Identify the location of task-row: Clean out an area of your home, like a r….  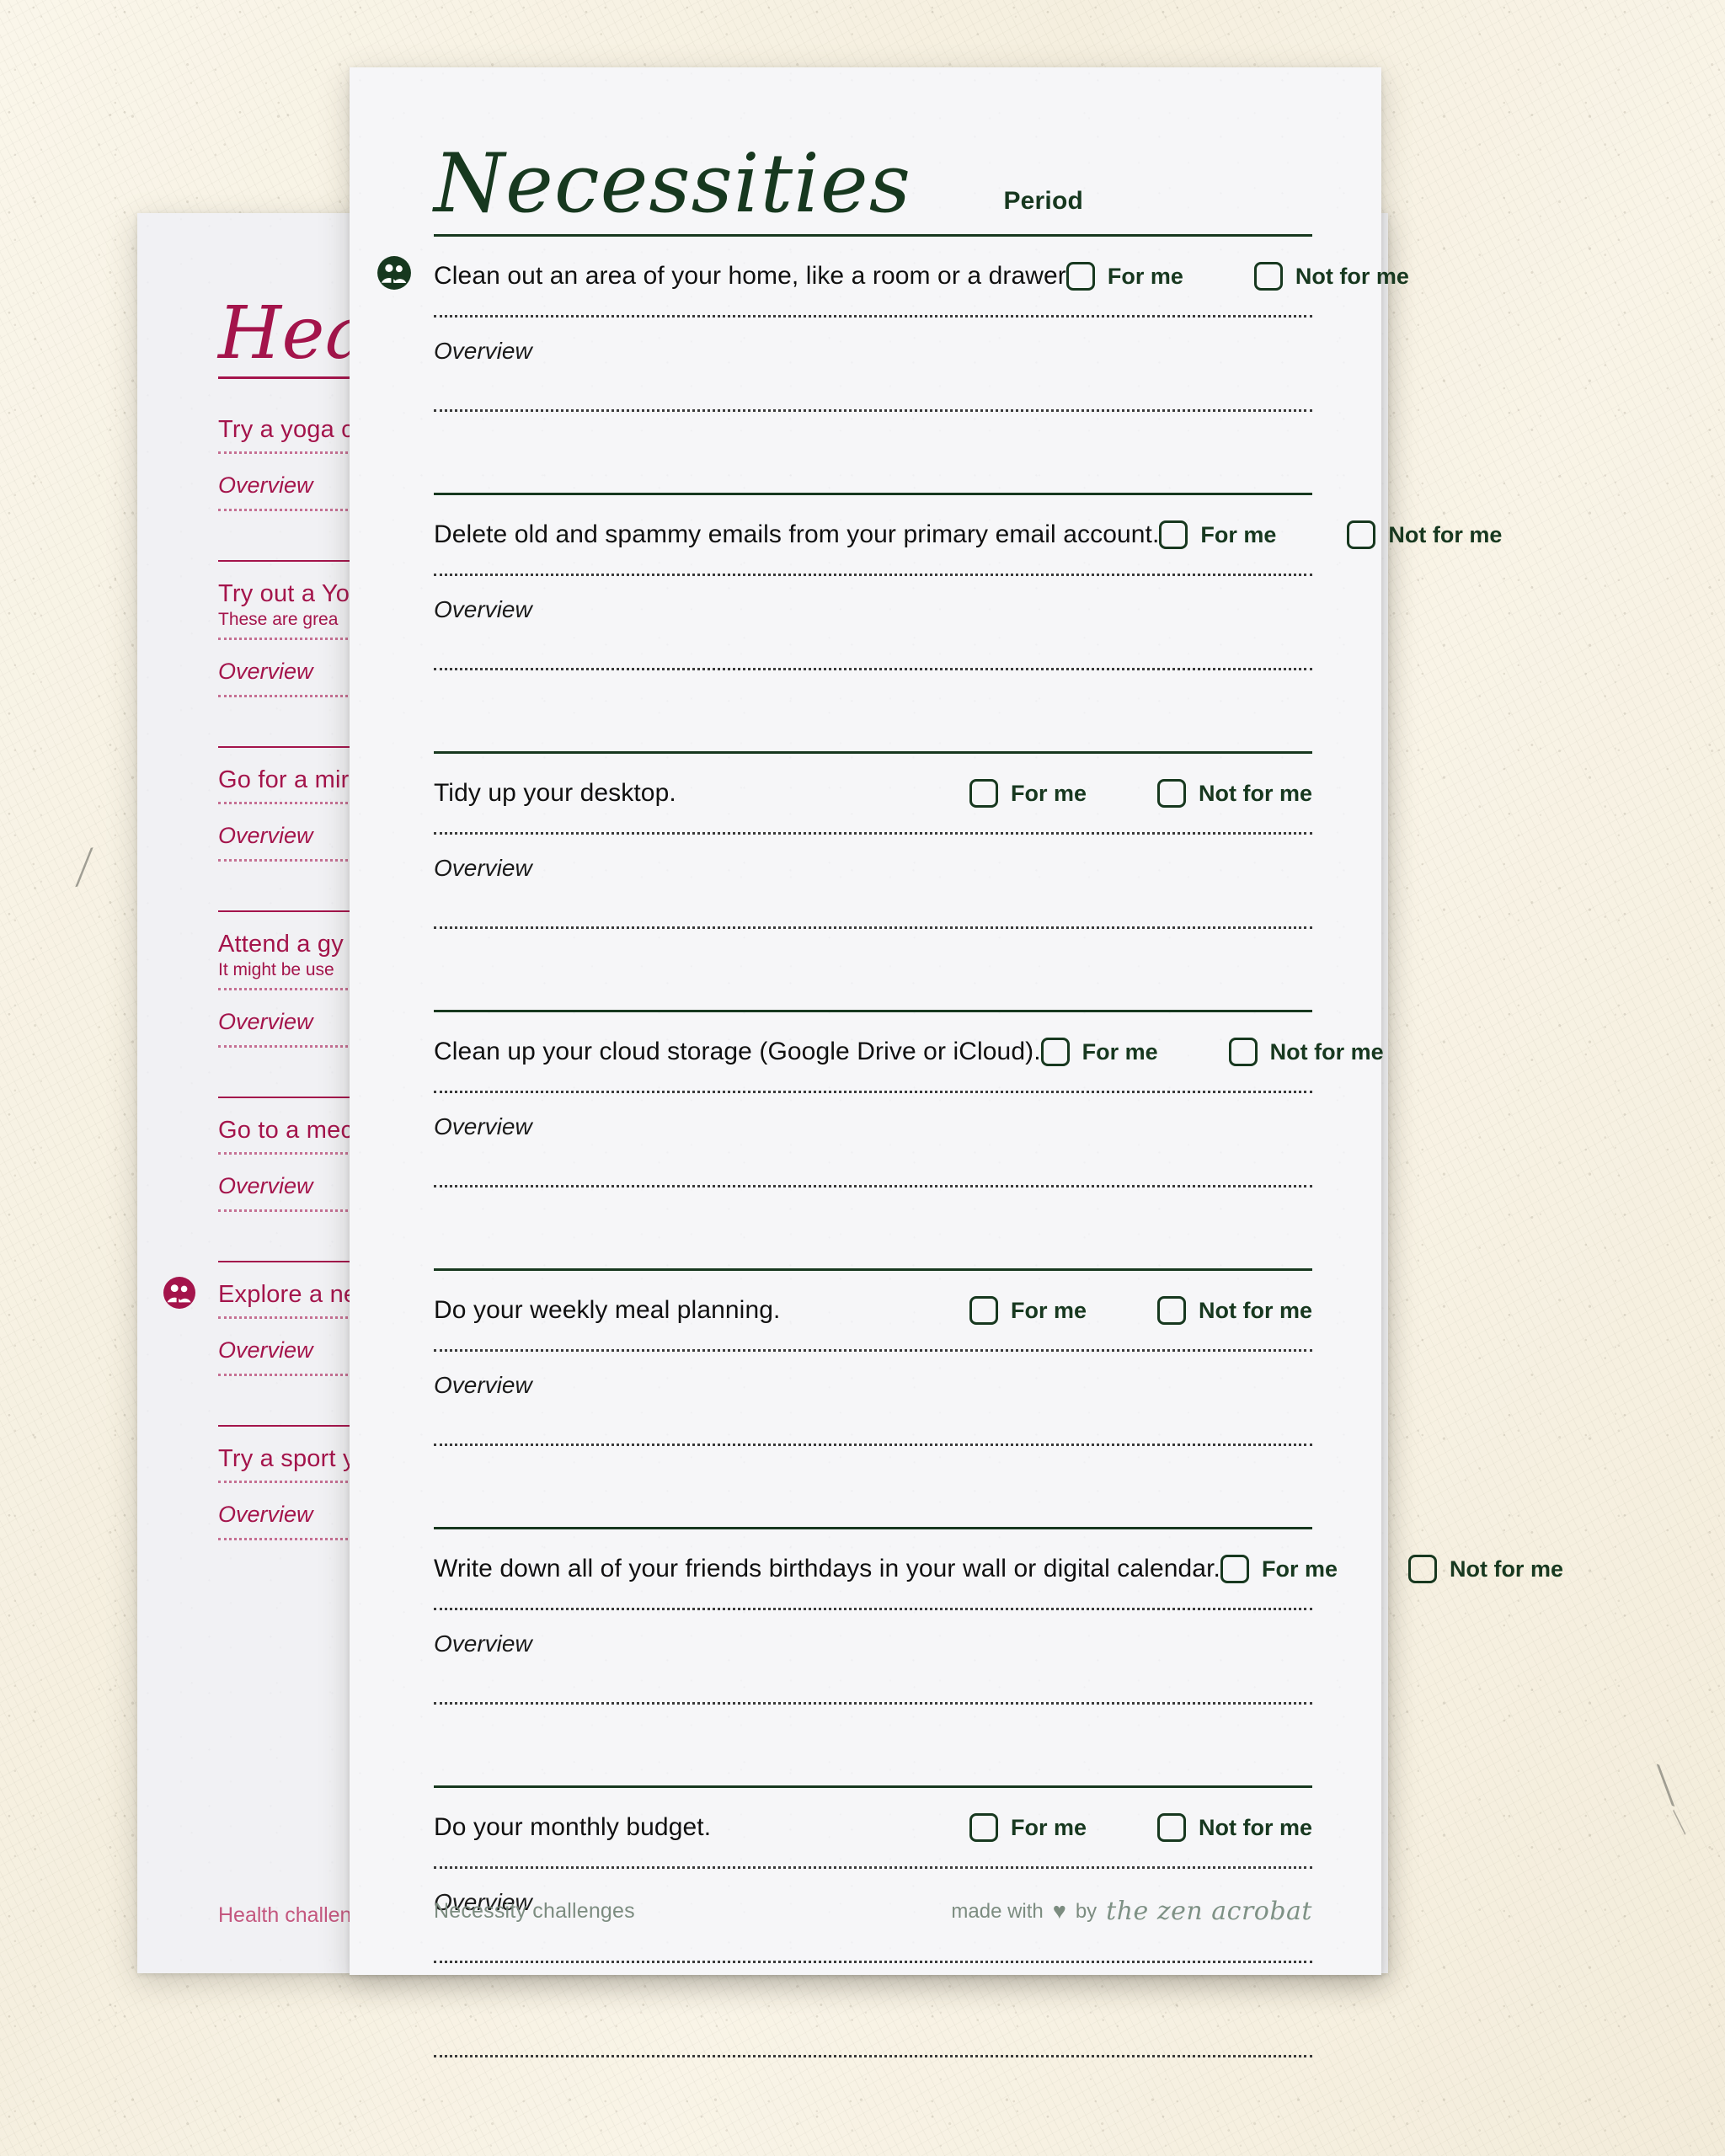
(893, 366).